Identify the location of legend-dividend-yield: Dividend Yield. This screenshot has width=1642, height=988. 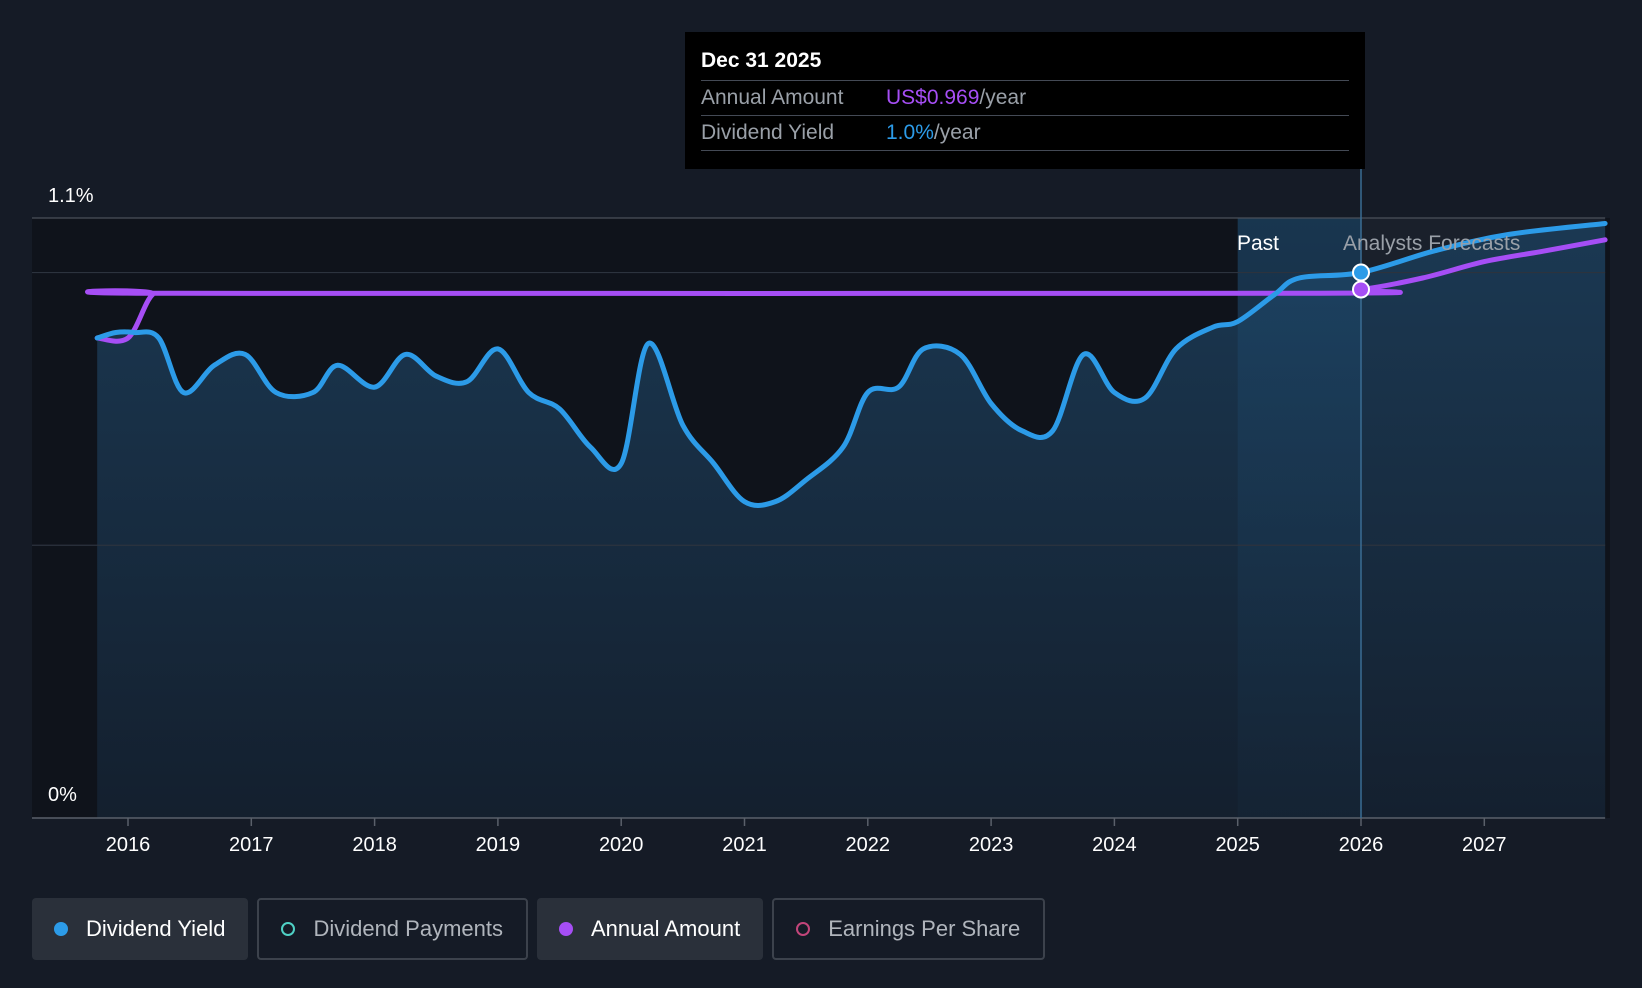
(140, 929).